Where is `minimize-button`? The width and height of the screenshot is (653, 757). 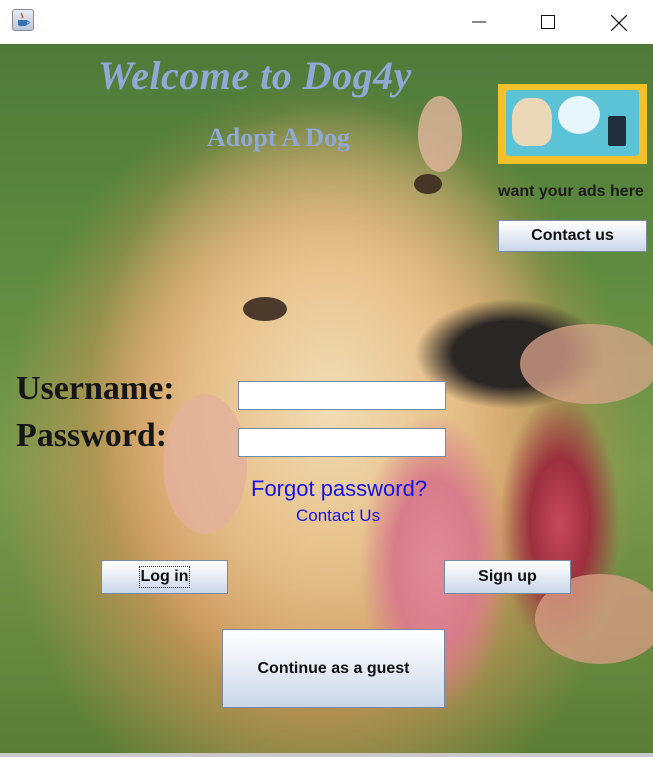 minimize-button is located at coordinates (479, 22).